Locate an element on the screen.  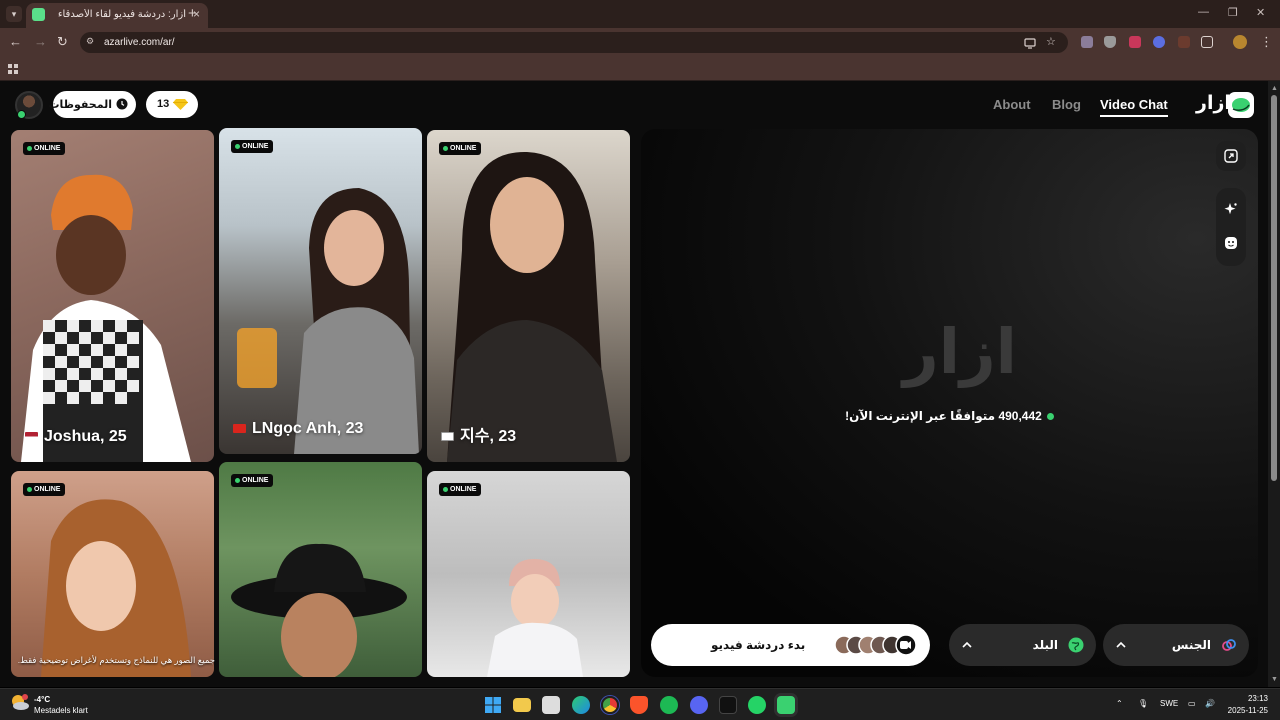
close-window-button: ✕ is located at coordinates (1260, 12).